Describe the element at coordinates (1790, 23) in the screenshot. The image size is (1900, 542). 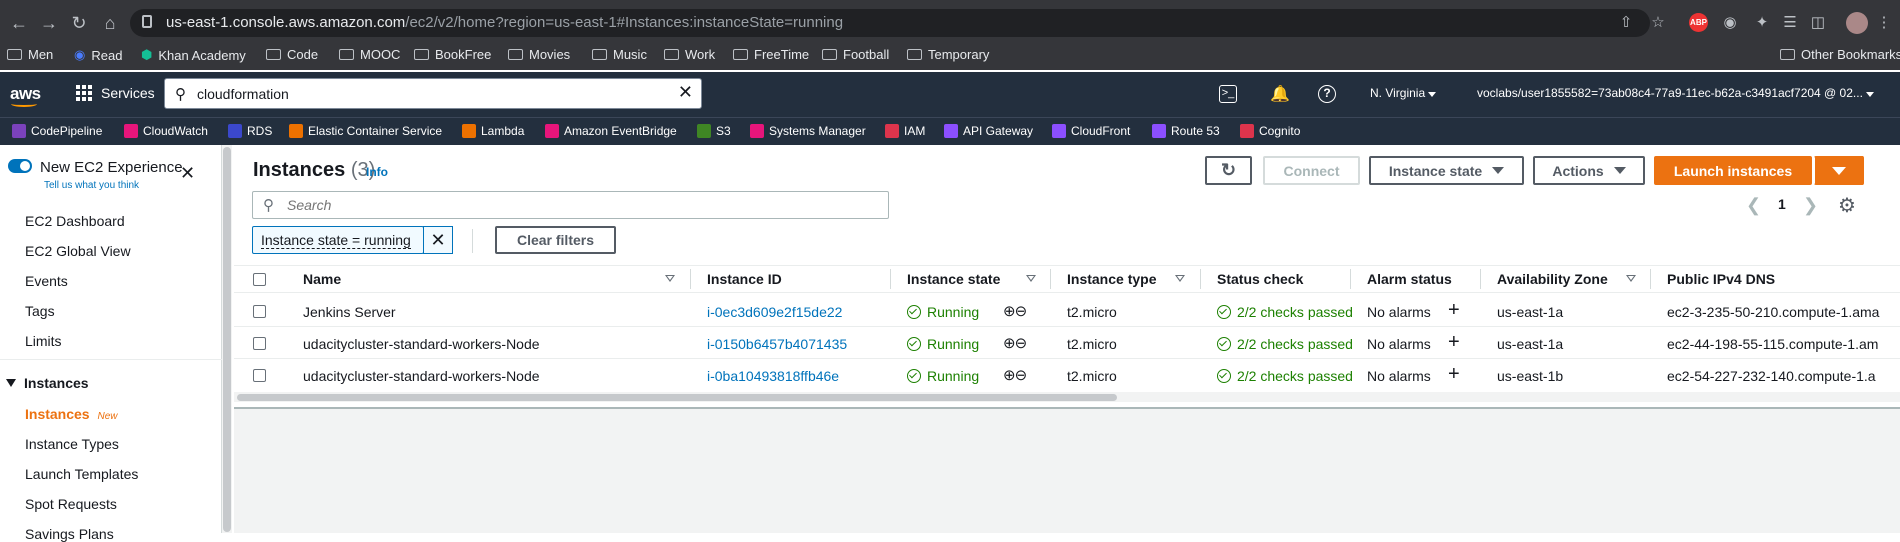
I see `reading-list-icon: ☰` at that location.